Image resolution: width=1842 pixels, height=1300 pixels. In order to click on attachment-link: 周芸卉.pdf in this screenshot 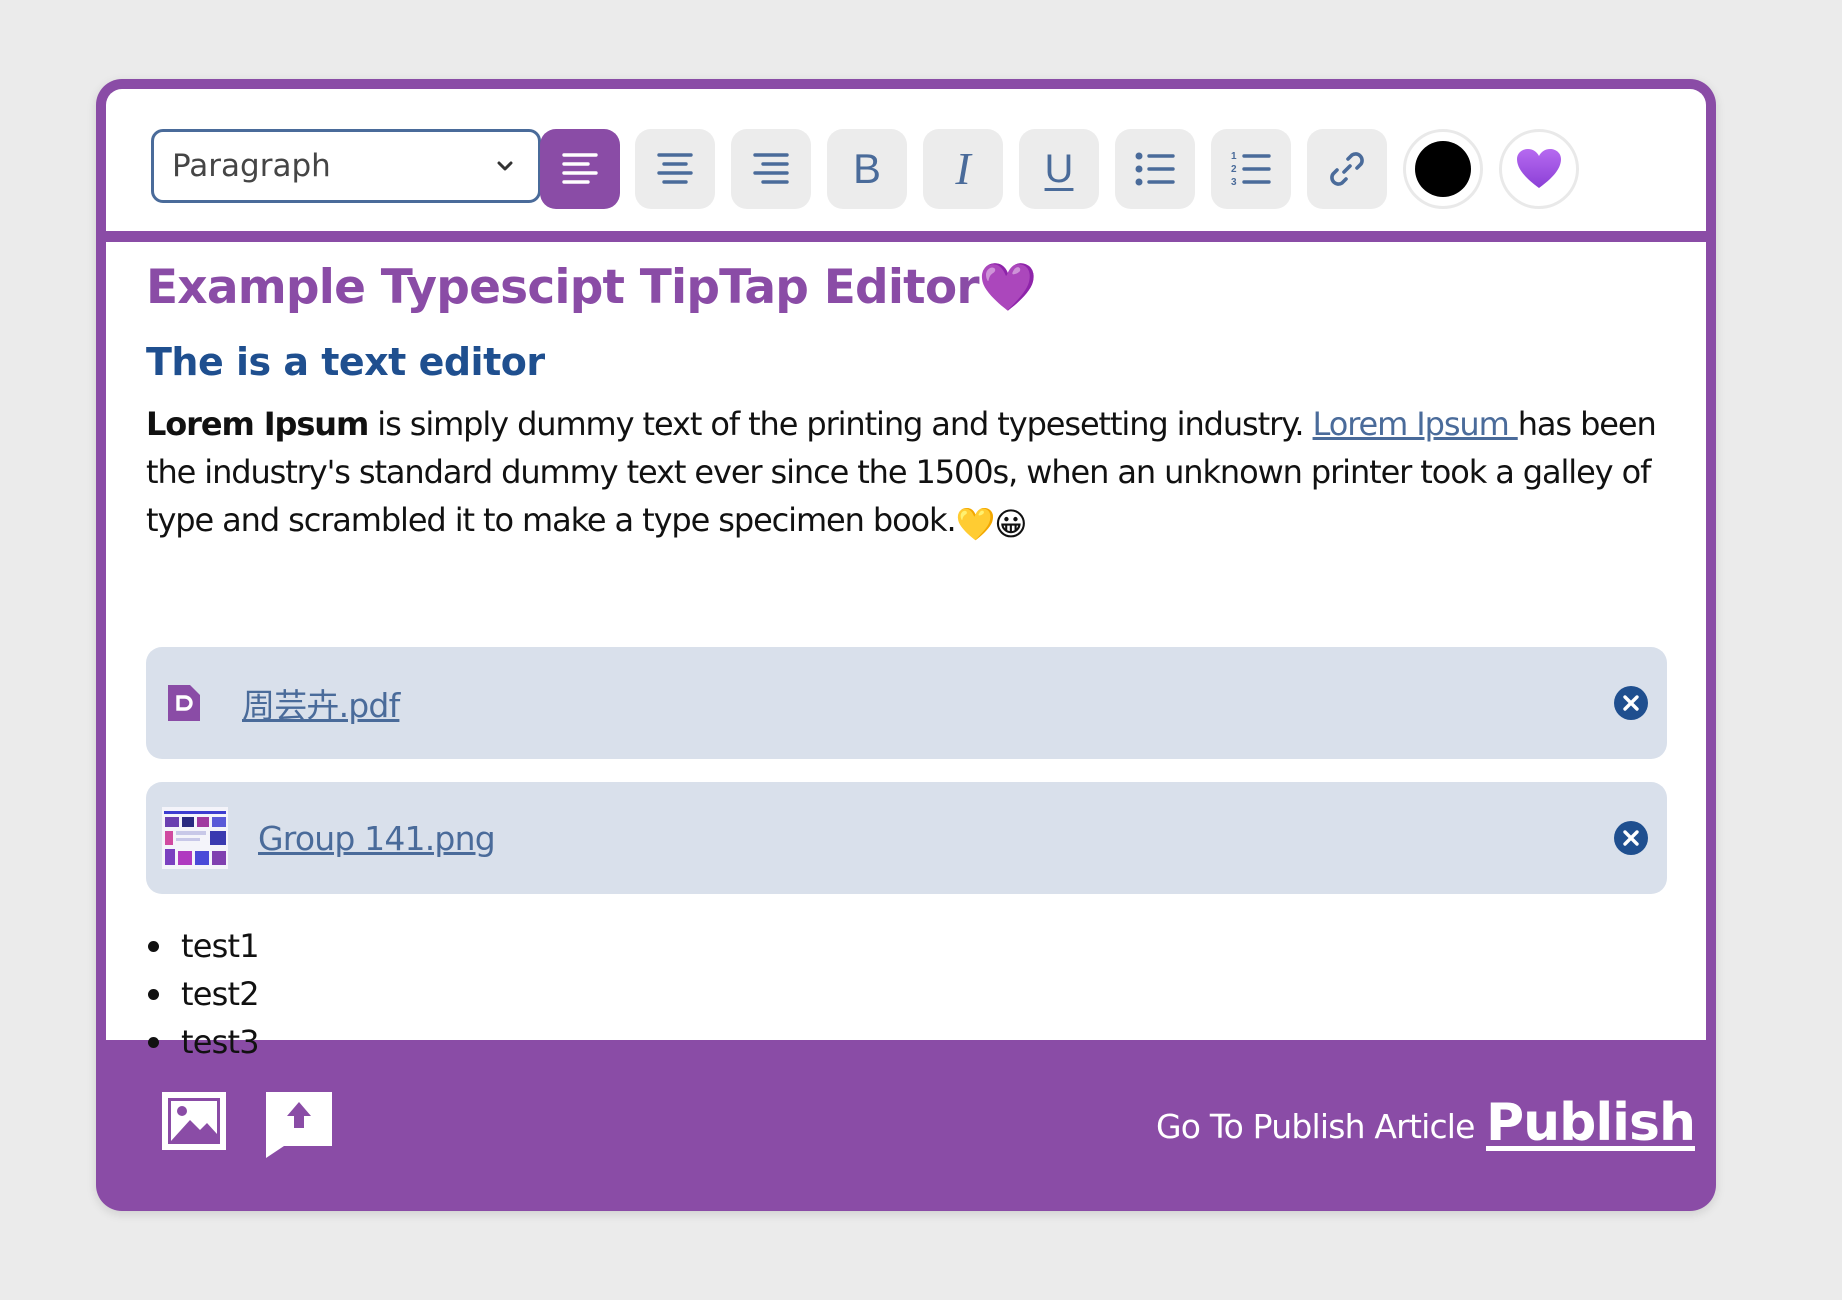, I will do `click(321, 703)`.